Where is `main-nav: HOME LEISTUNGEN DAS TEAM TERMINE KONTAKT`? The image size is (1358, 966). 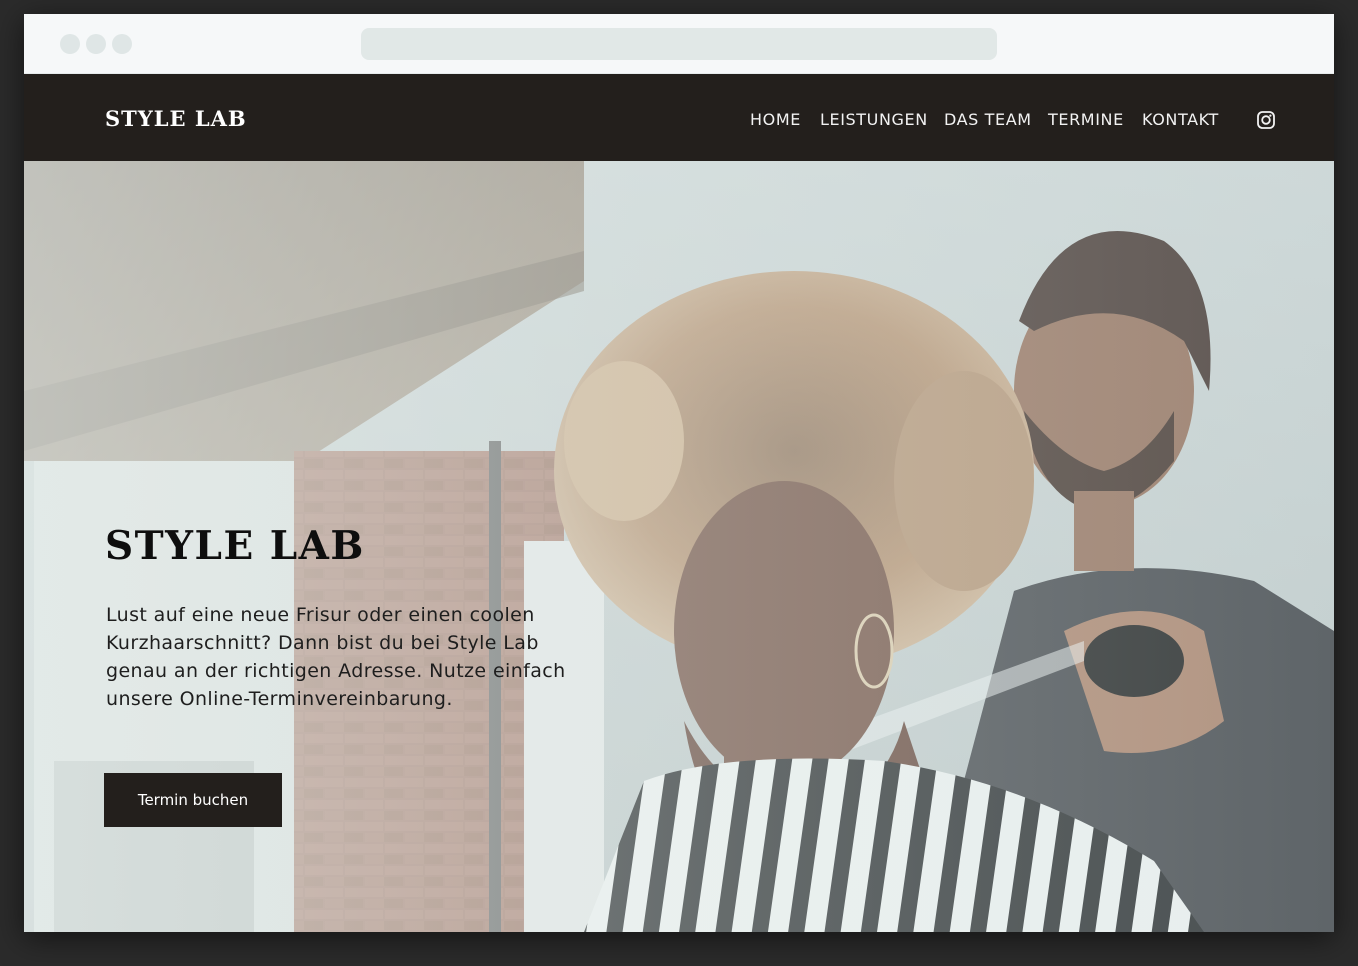 main-nav: HOME LEISTUNGEN DAS TEAM TERMINE KONTAKT is located at coordinates (679, 120).